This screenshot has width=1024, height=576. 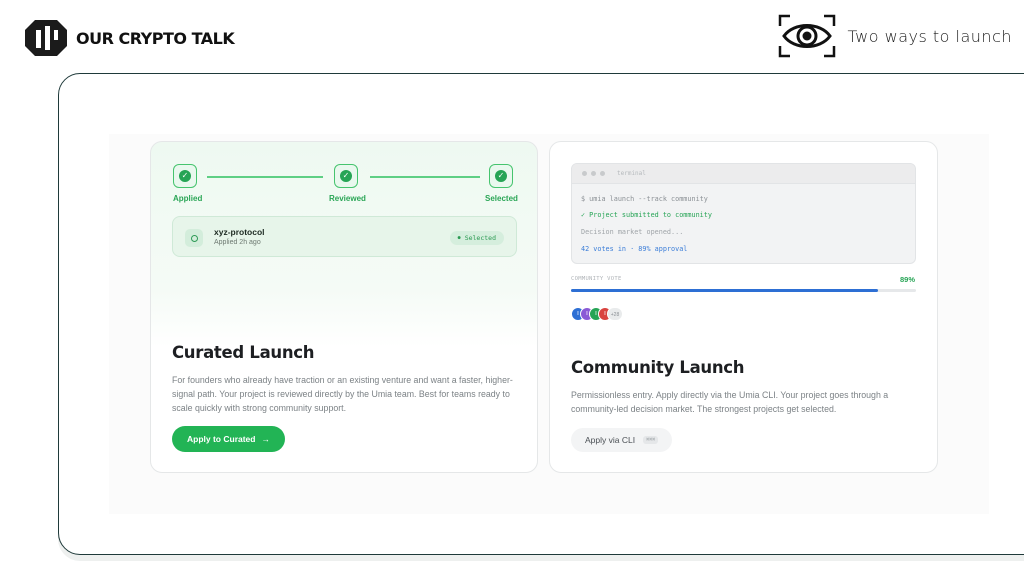 What do you see at coordinates (658, 367) in the screenshot?
I see `community-title: Community Launch` at bounding box center [658, 367].